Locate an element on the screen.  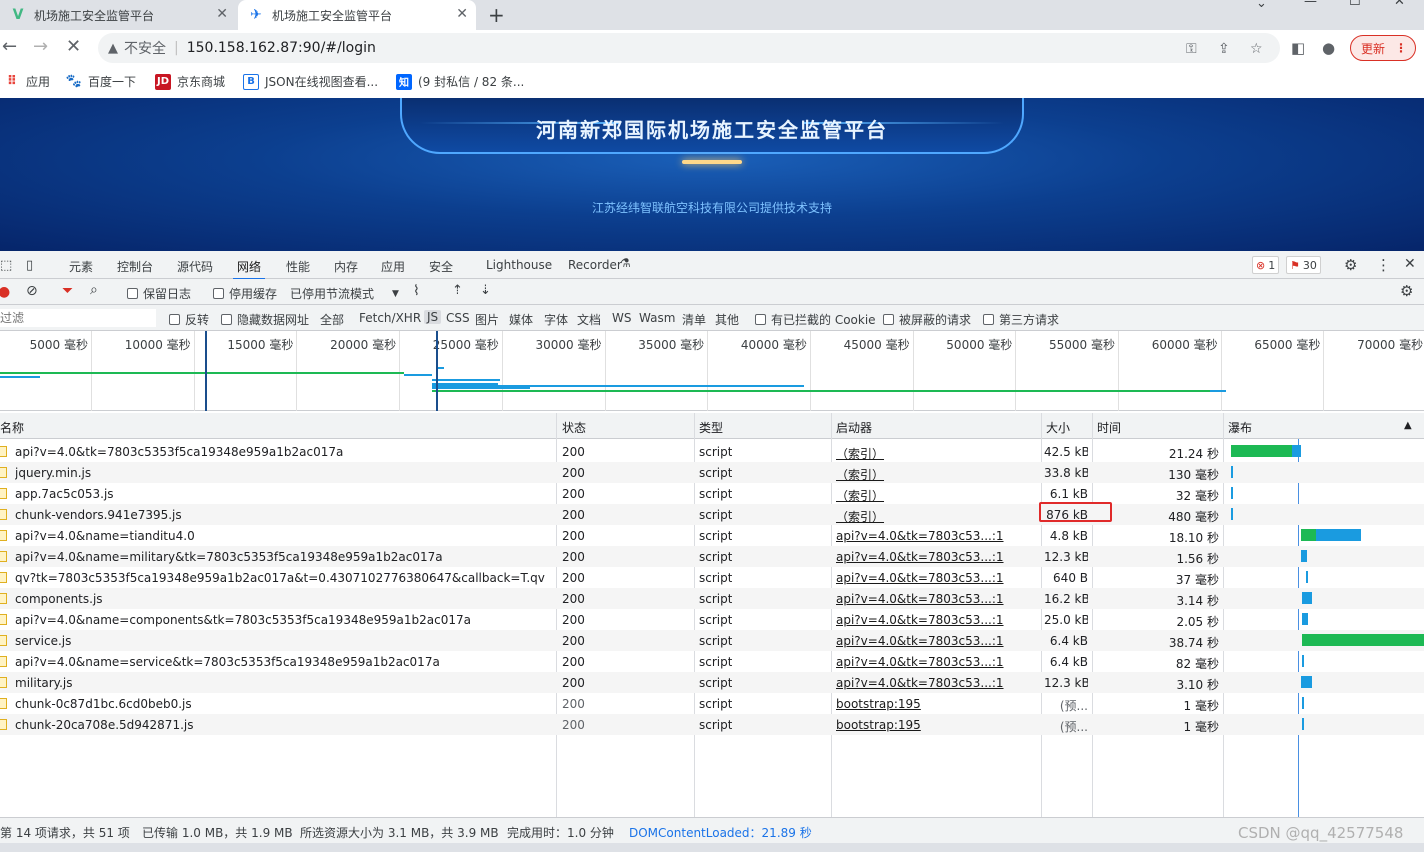
filter-input is located at coordinates (78, 318).